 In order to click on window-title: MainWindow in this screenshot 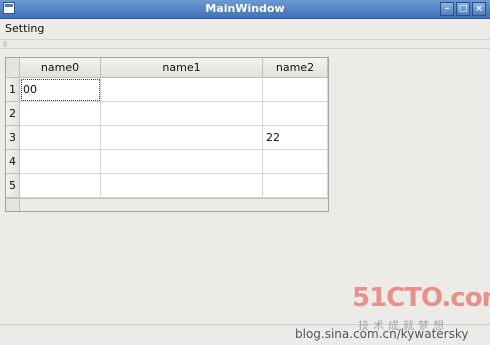, I will do `click(245, 8)`.